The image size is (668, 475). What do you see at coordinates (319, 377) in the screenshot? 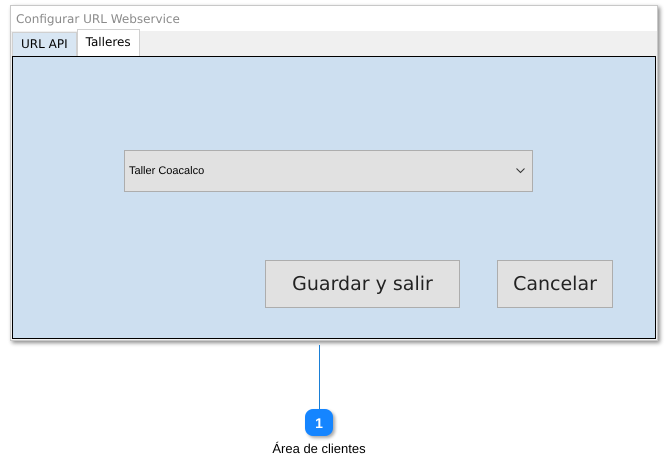
I see `leader-line` at bounding box center [319, 377].